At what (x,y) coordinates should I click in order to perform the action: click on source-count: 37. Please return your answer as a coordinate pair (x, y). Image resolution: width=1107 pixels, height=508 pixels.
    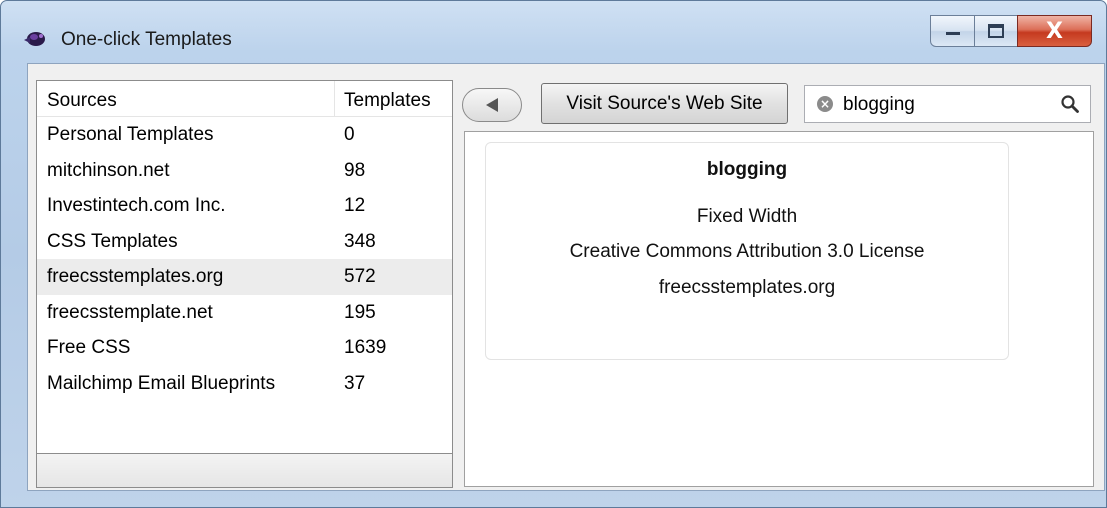
    Looking at the image, I should click on (355, 383).